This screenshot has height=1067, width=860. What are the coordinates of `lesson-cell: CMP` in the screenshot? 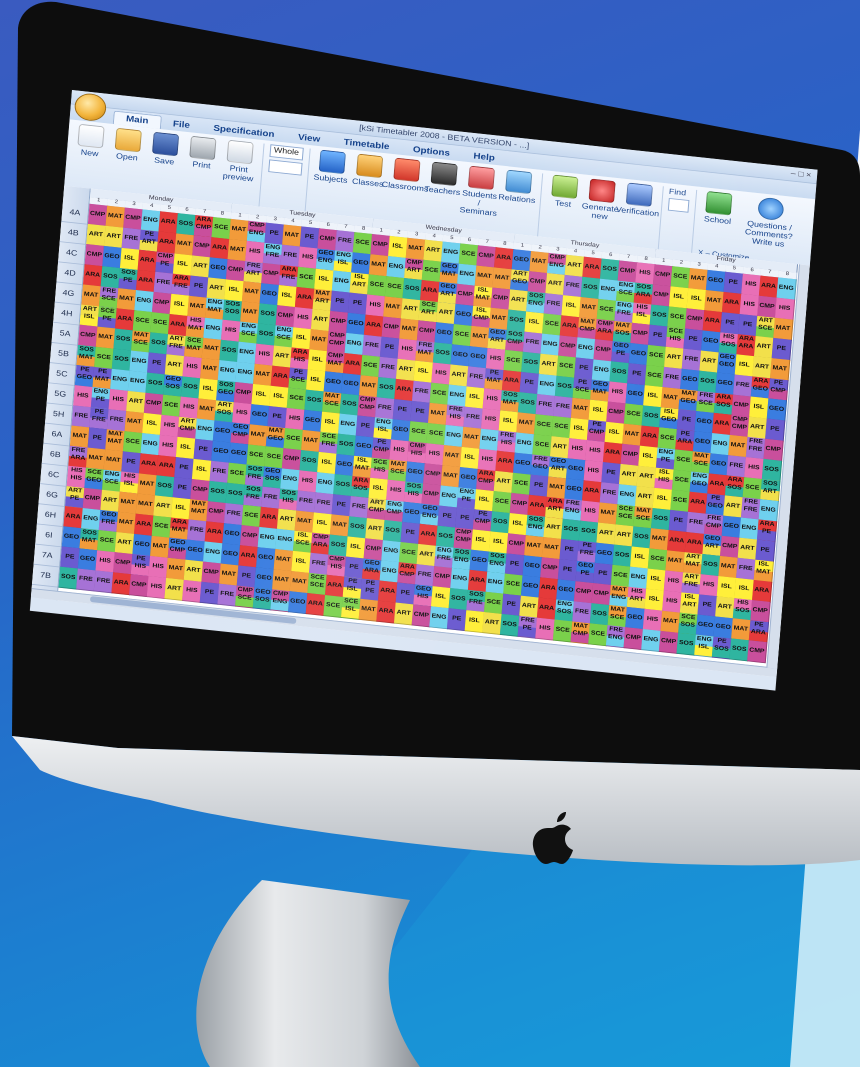 It's located at (757, 652).